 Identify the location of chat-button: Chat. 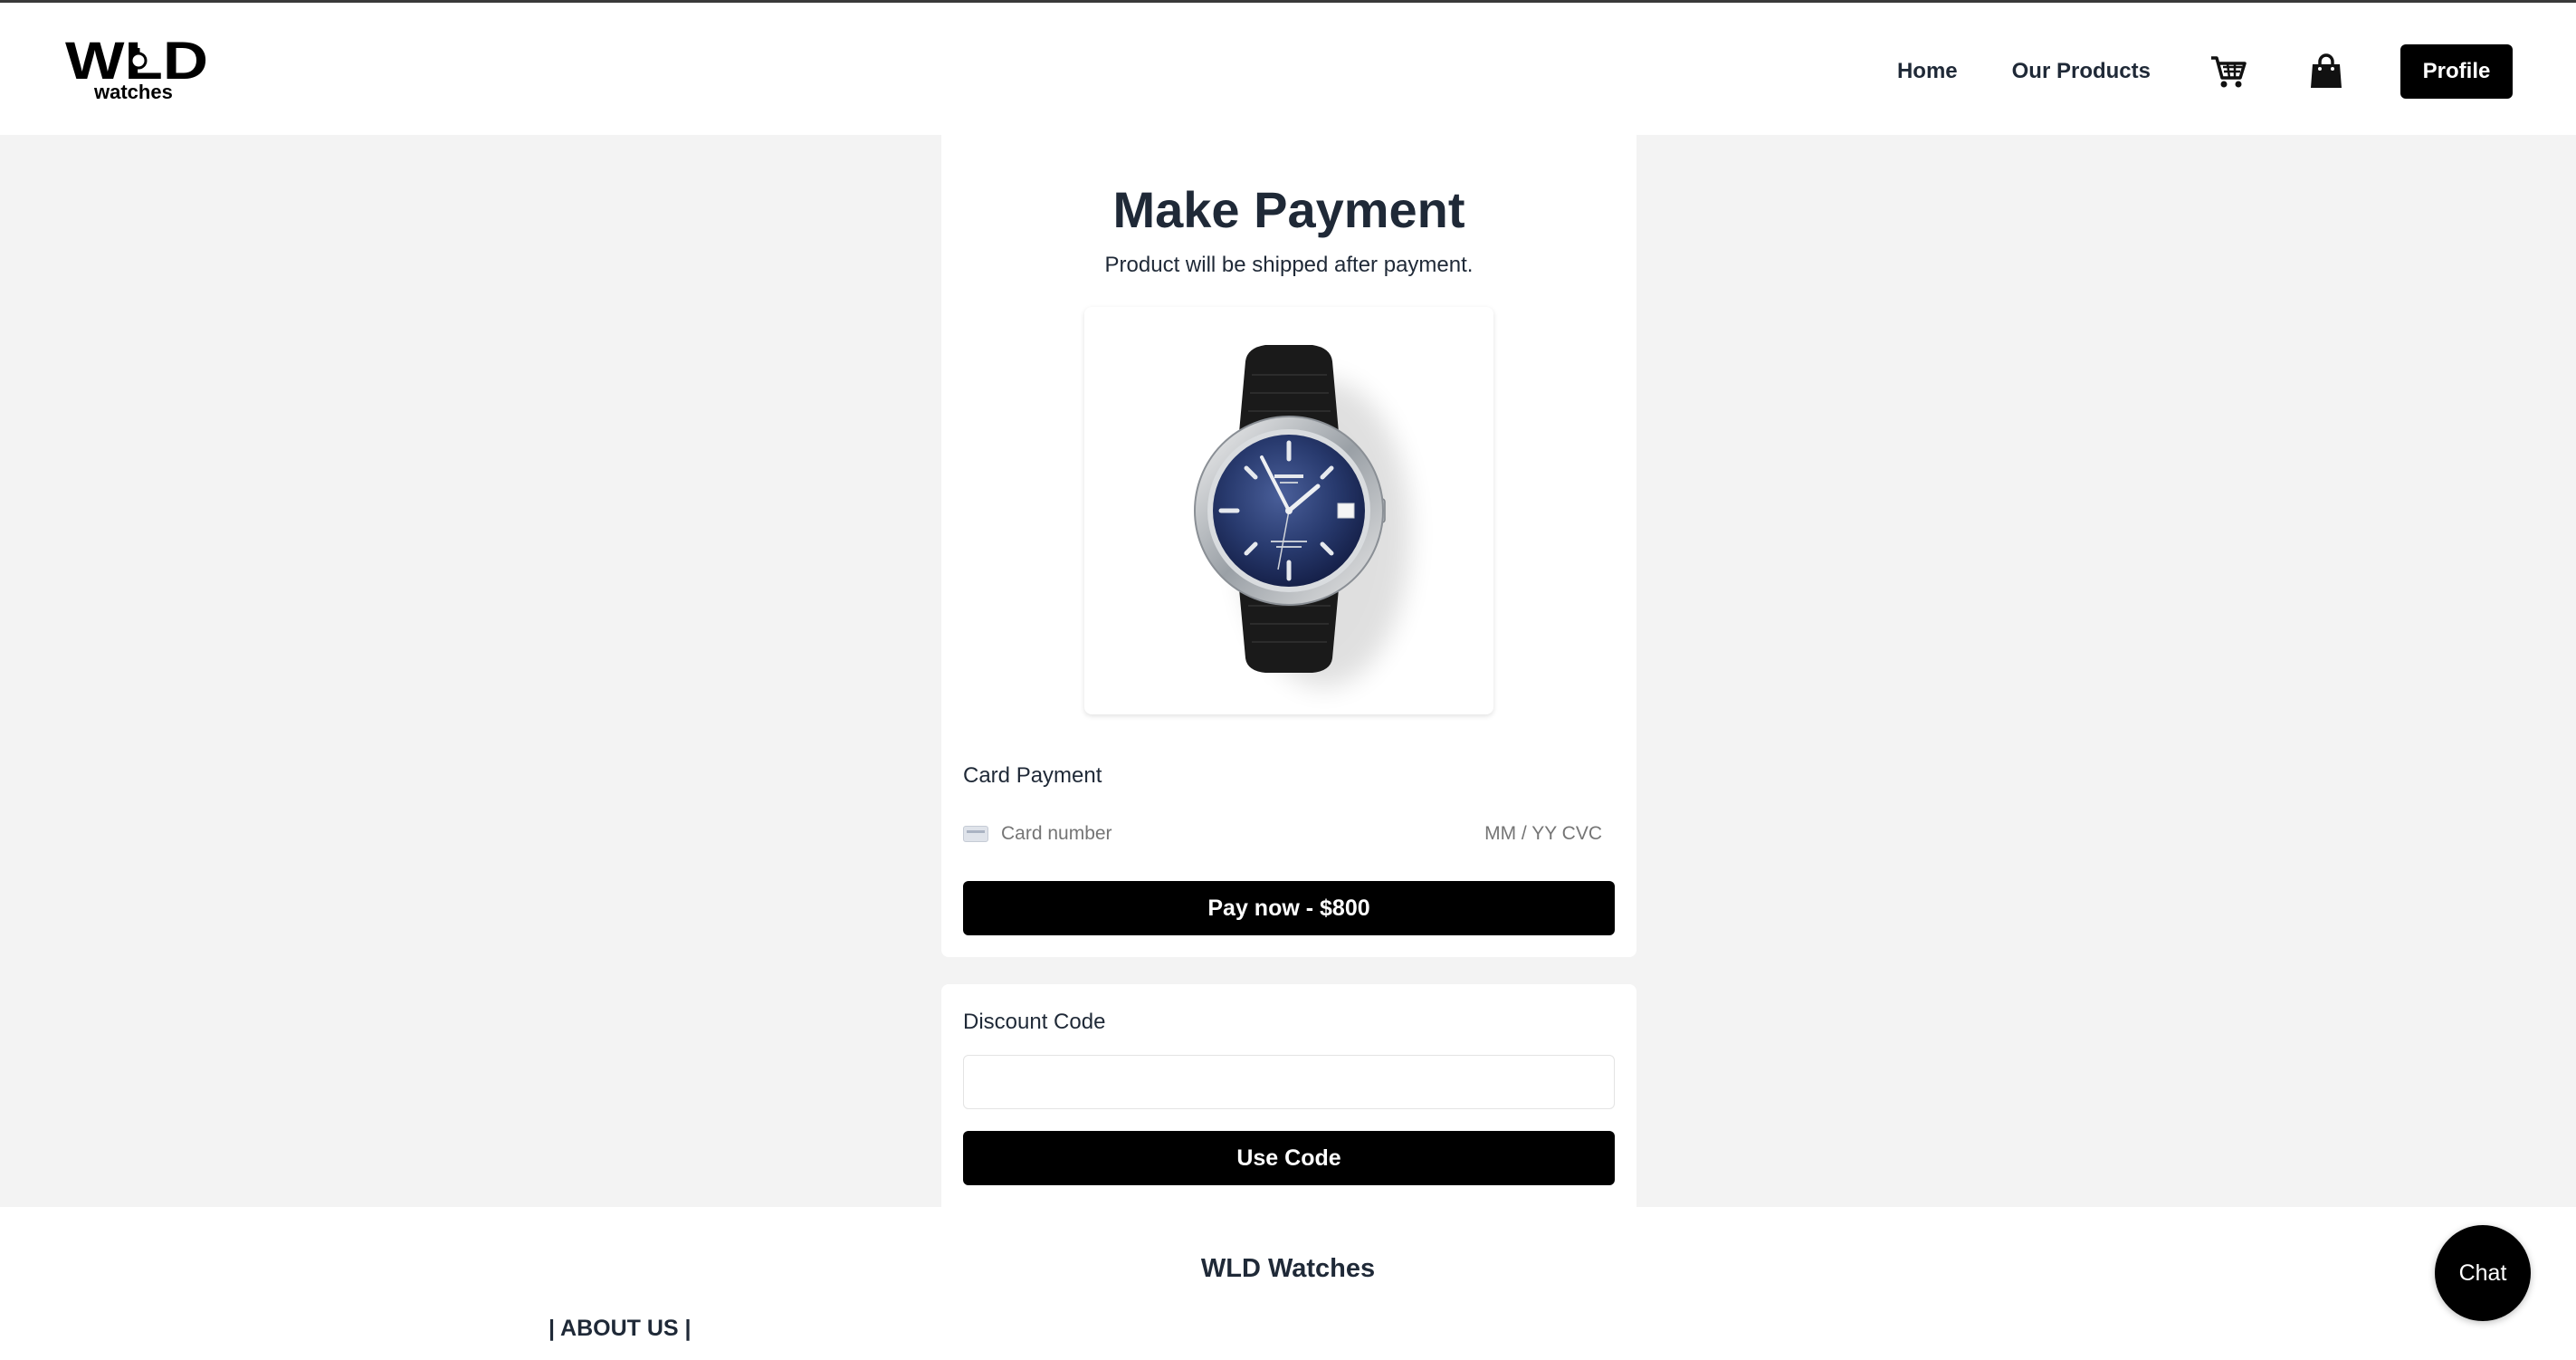
(2483, 1273).